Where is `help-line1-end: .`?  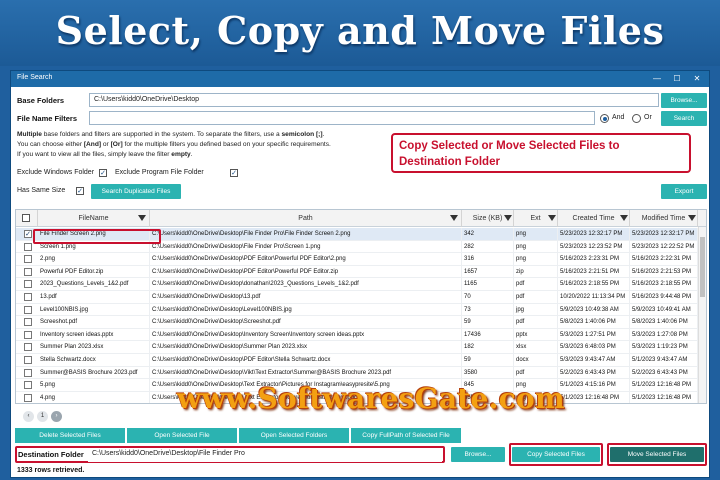
help-line1-end: . is located at coordinates (323, 134).